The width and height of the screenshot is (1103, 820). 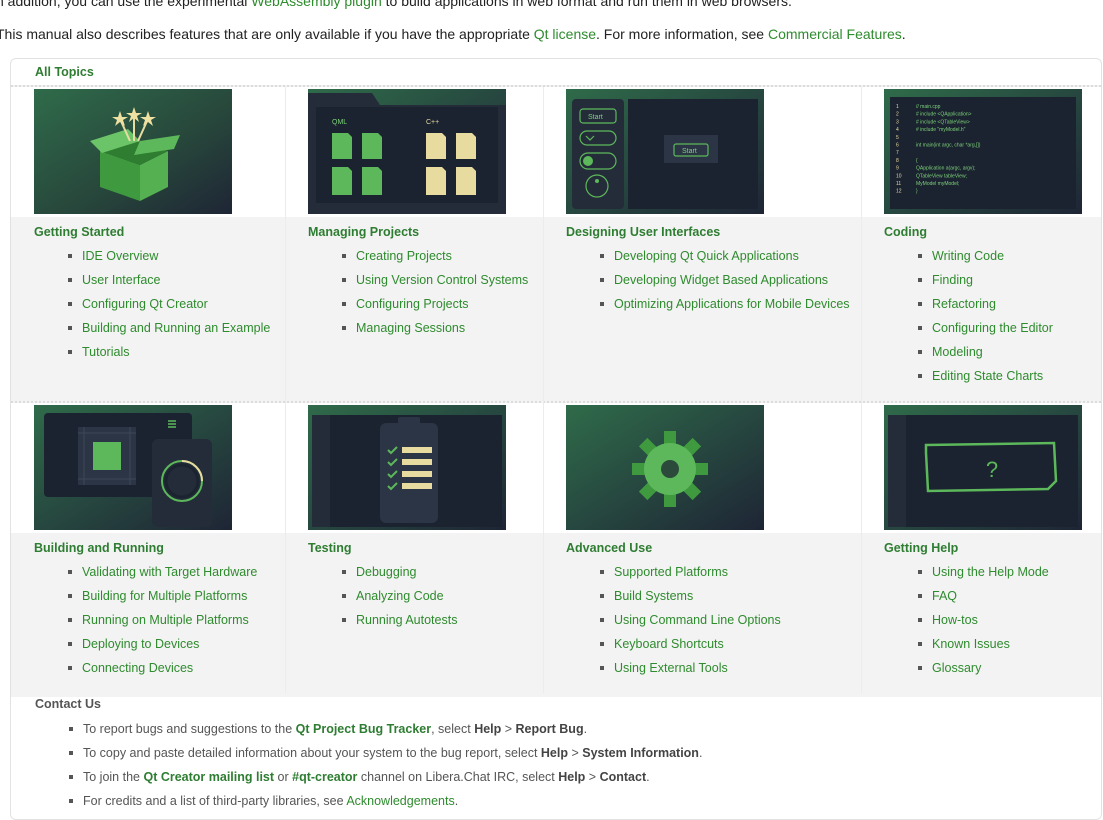 What do you see at coordinates (324, 777) in the screenshot?
I see `irc-channel-link: #qt-creator` at bounding box center [324, 777].